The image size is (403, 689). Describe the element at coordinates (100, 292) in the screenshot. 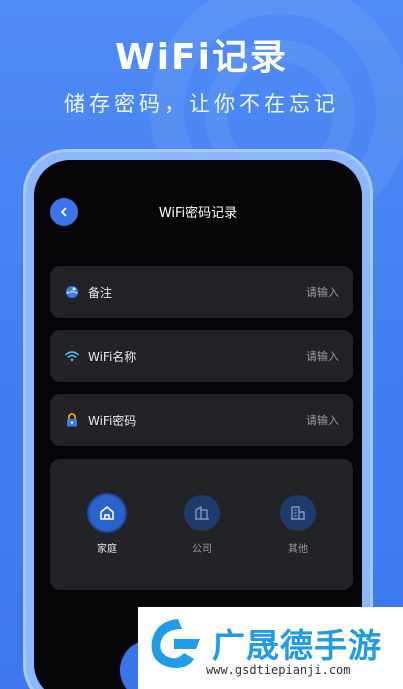

I see `remark-label: 备注` at that location.